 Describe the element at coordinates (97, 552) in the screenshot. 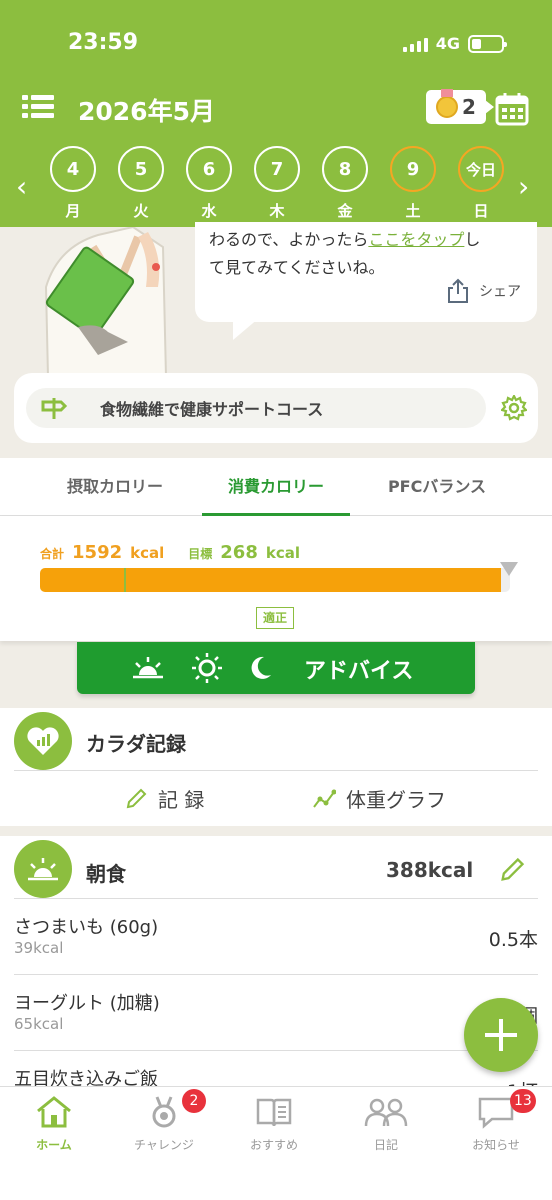

I see `total-value: 1592` at that location.